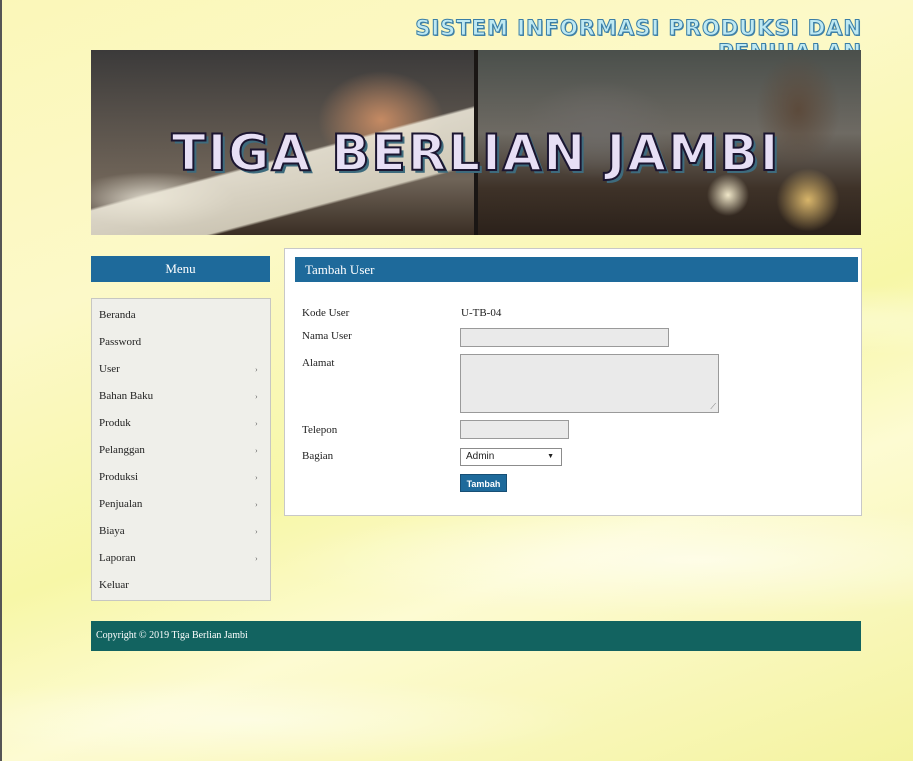 The width and height of the screenshot is (913, 761). I want to click on caret-down-icon: ▼, so click(550, 456).